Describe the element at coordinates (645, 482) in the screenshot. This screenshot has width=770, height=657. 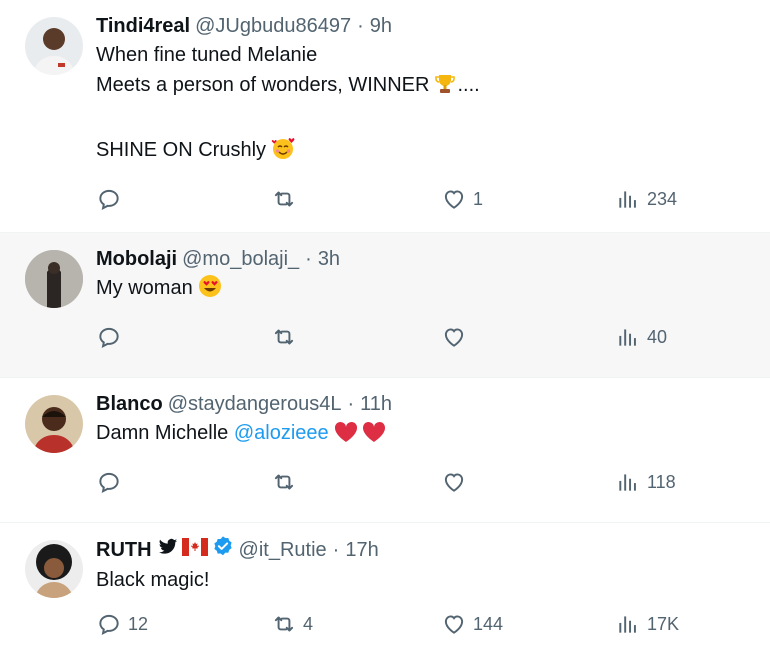
I see `views-button: 118` at that location.